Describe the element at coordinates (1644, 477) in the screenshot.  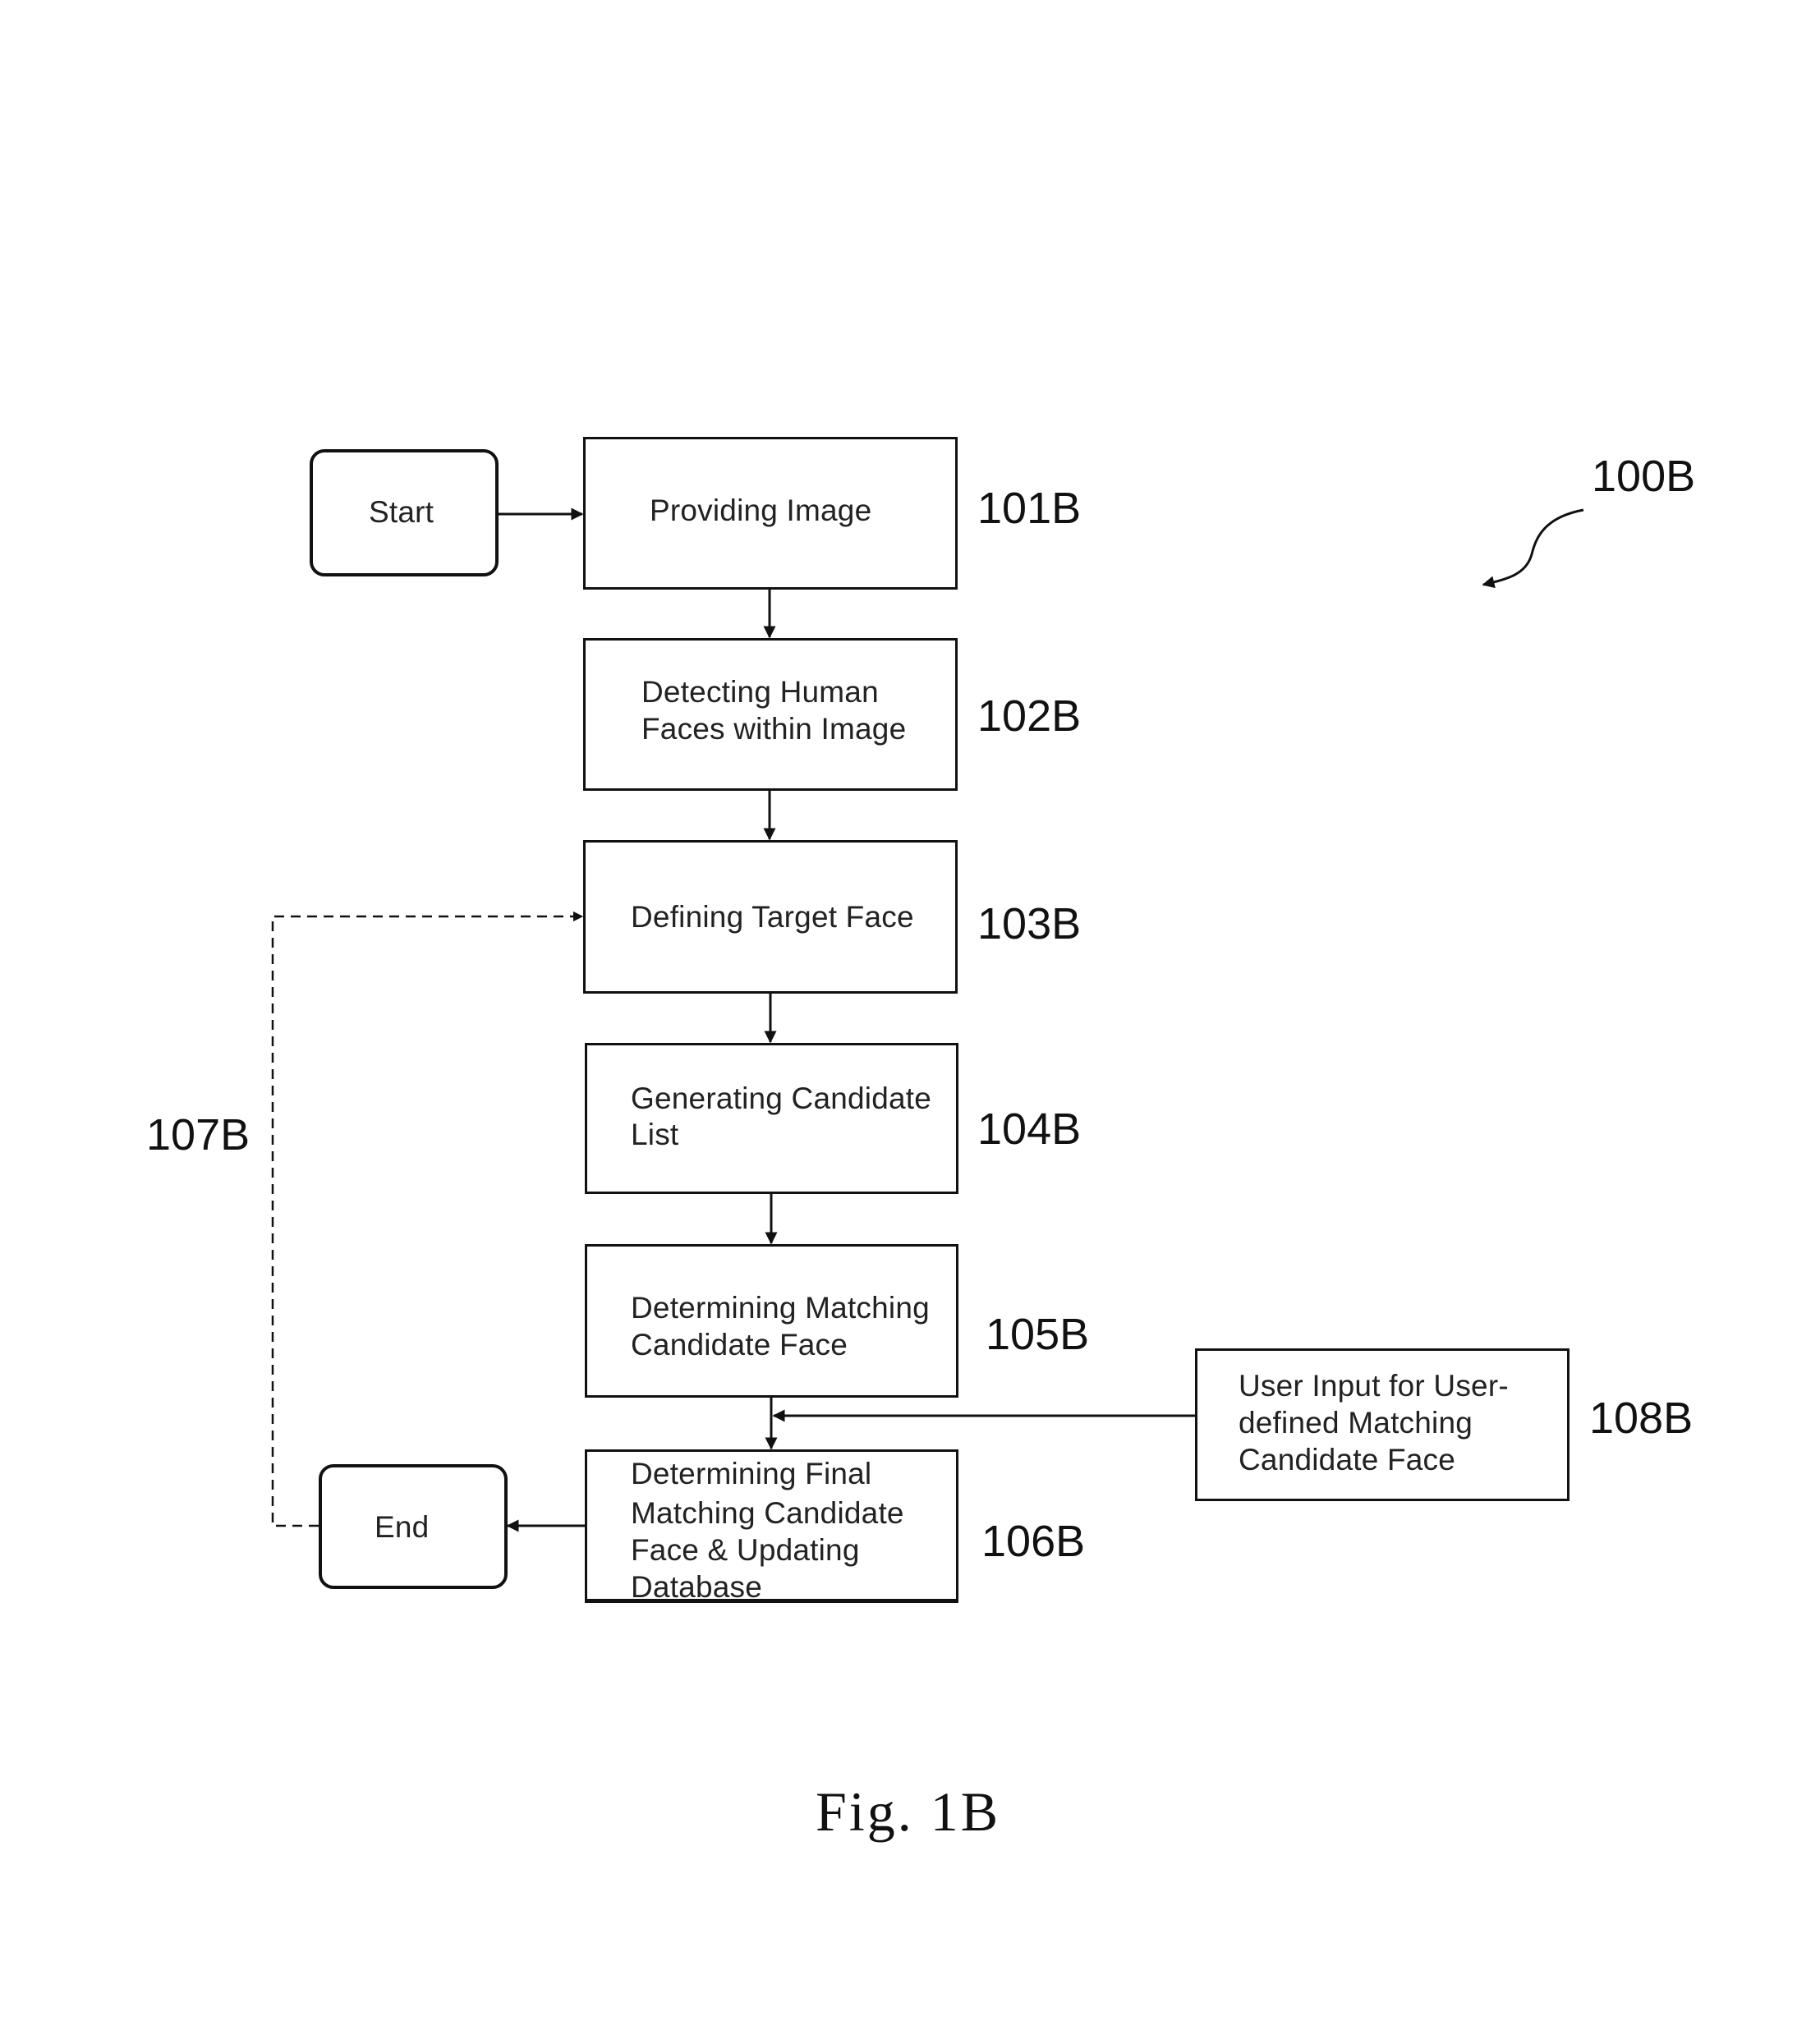
I see `figure-ref-label: 100B` at that location.